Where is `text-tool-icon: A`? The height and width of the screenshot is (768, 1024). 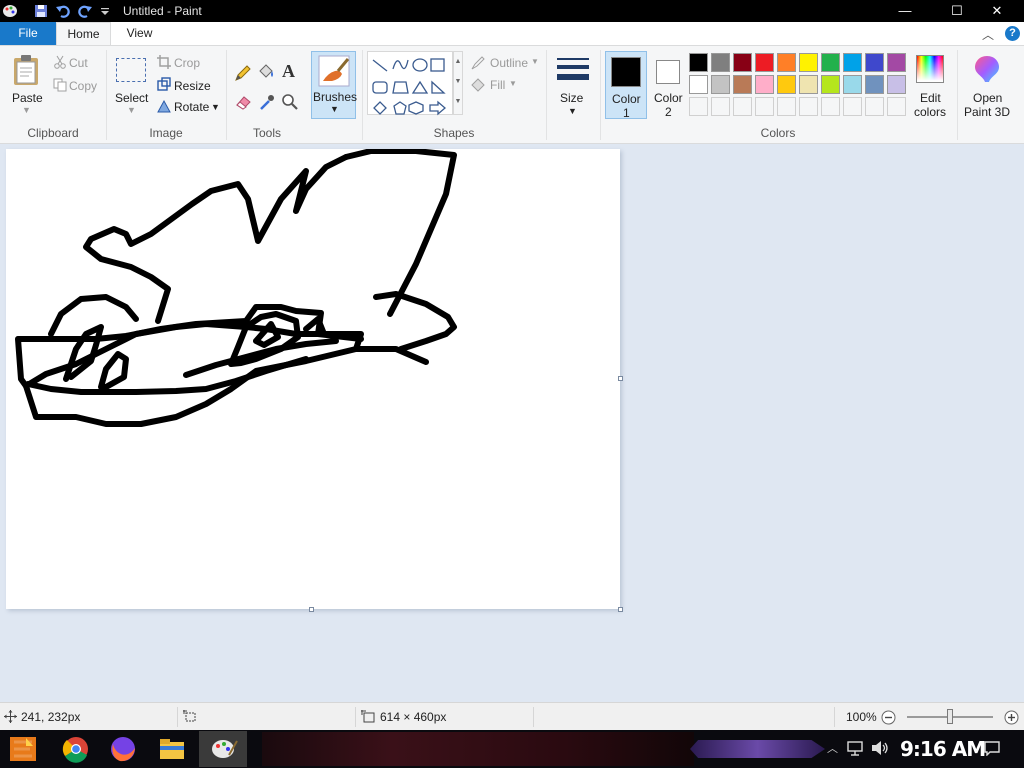
text-tool-icon: A is located at coordinates (288, 71).